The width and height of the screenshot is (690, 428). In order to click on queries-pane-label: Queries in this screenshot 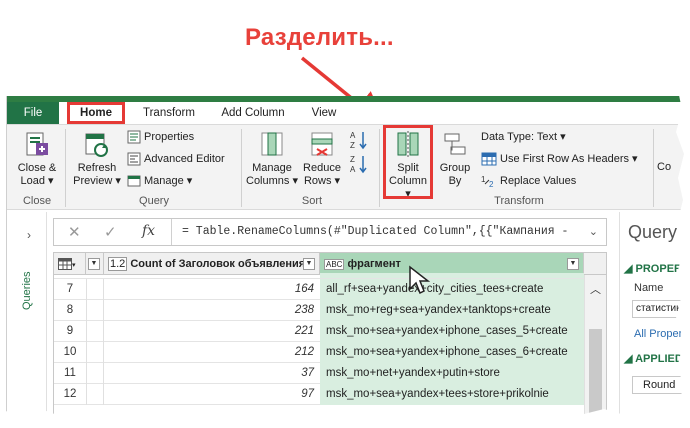, I will do `click(27, 290)`.